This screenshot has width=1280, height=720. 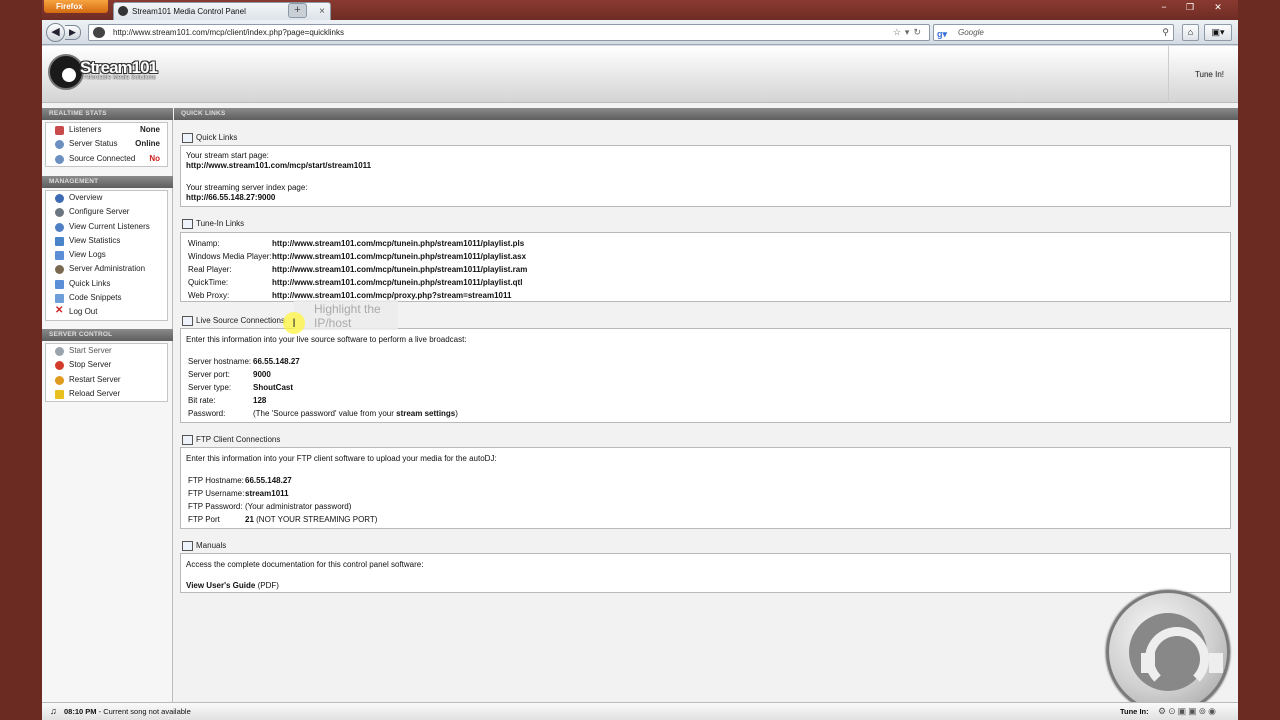 I want to click on firefox-menu-button: Firefox, so click(x=76, y=6).